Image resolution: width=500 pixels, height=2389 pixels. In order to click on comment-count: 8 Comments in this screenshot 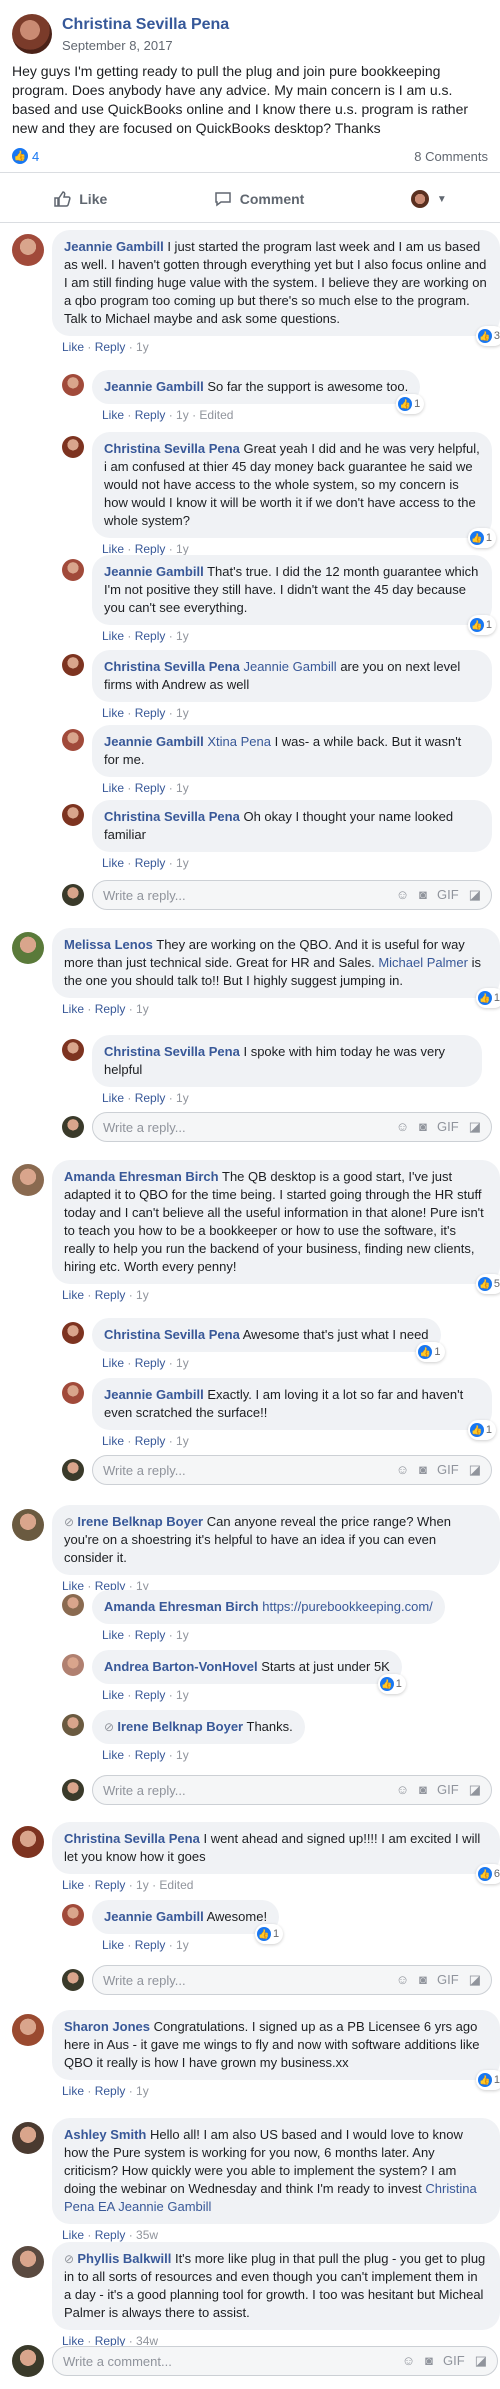, I will do `click(451, 156)`.